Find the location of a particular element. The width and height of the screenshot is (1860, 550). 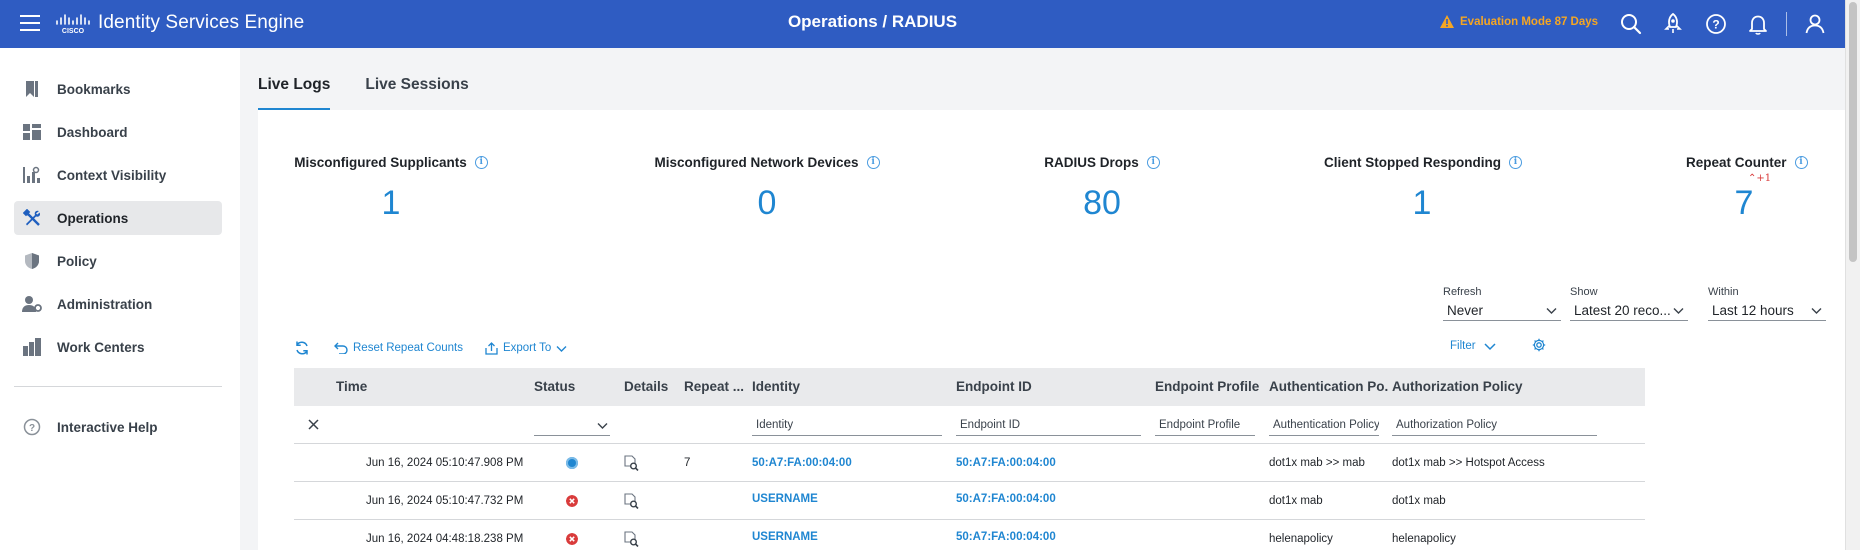

column-header-endpoint-id: Endpoint ID is located at coordinates (1046, 387).